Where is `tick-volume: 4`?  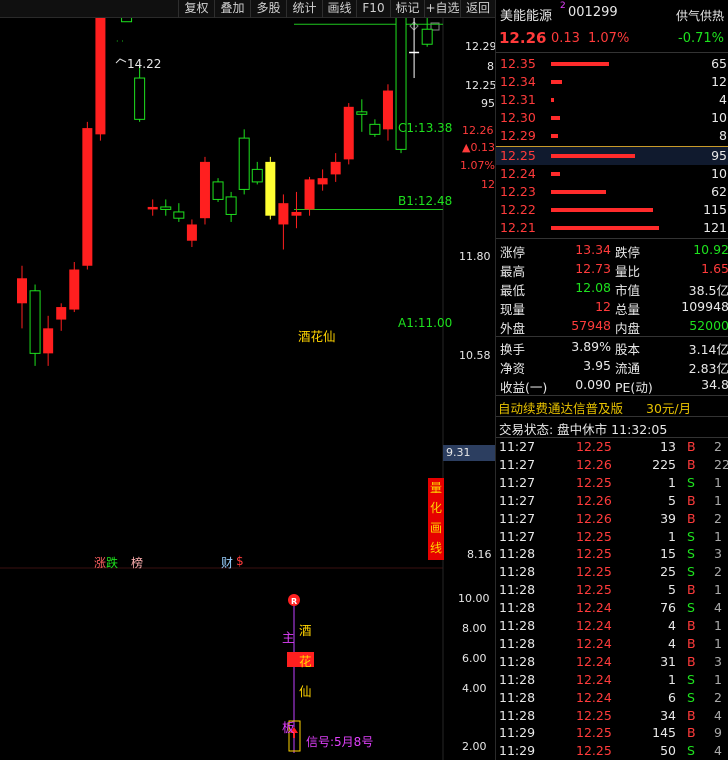
tick-volume: 4 is located at coordinates (672, 643).